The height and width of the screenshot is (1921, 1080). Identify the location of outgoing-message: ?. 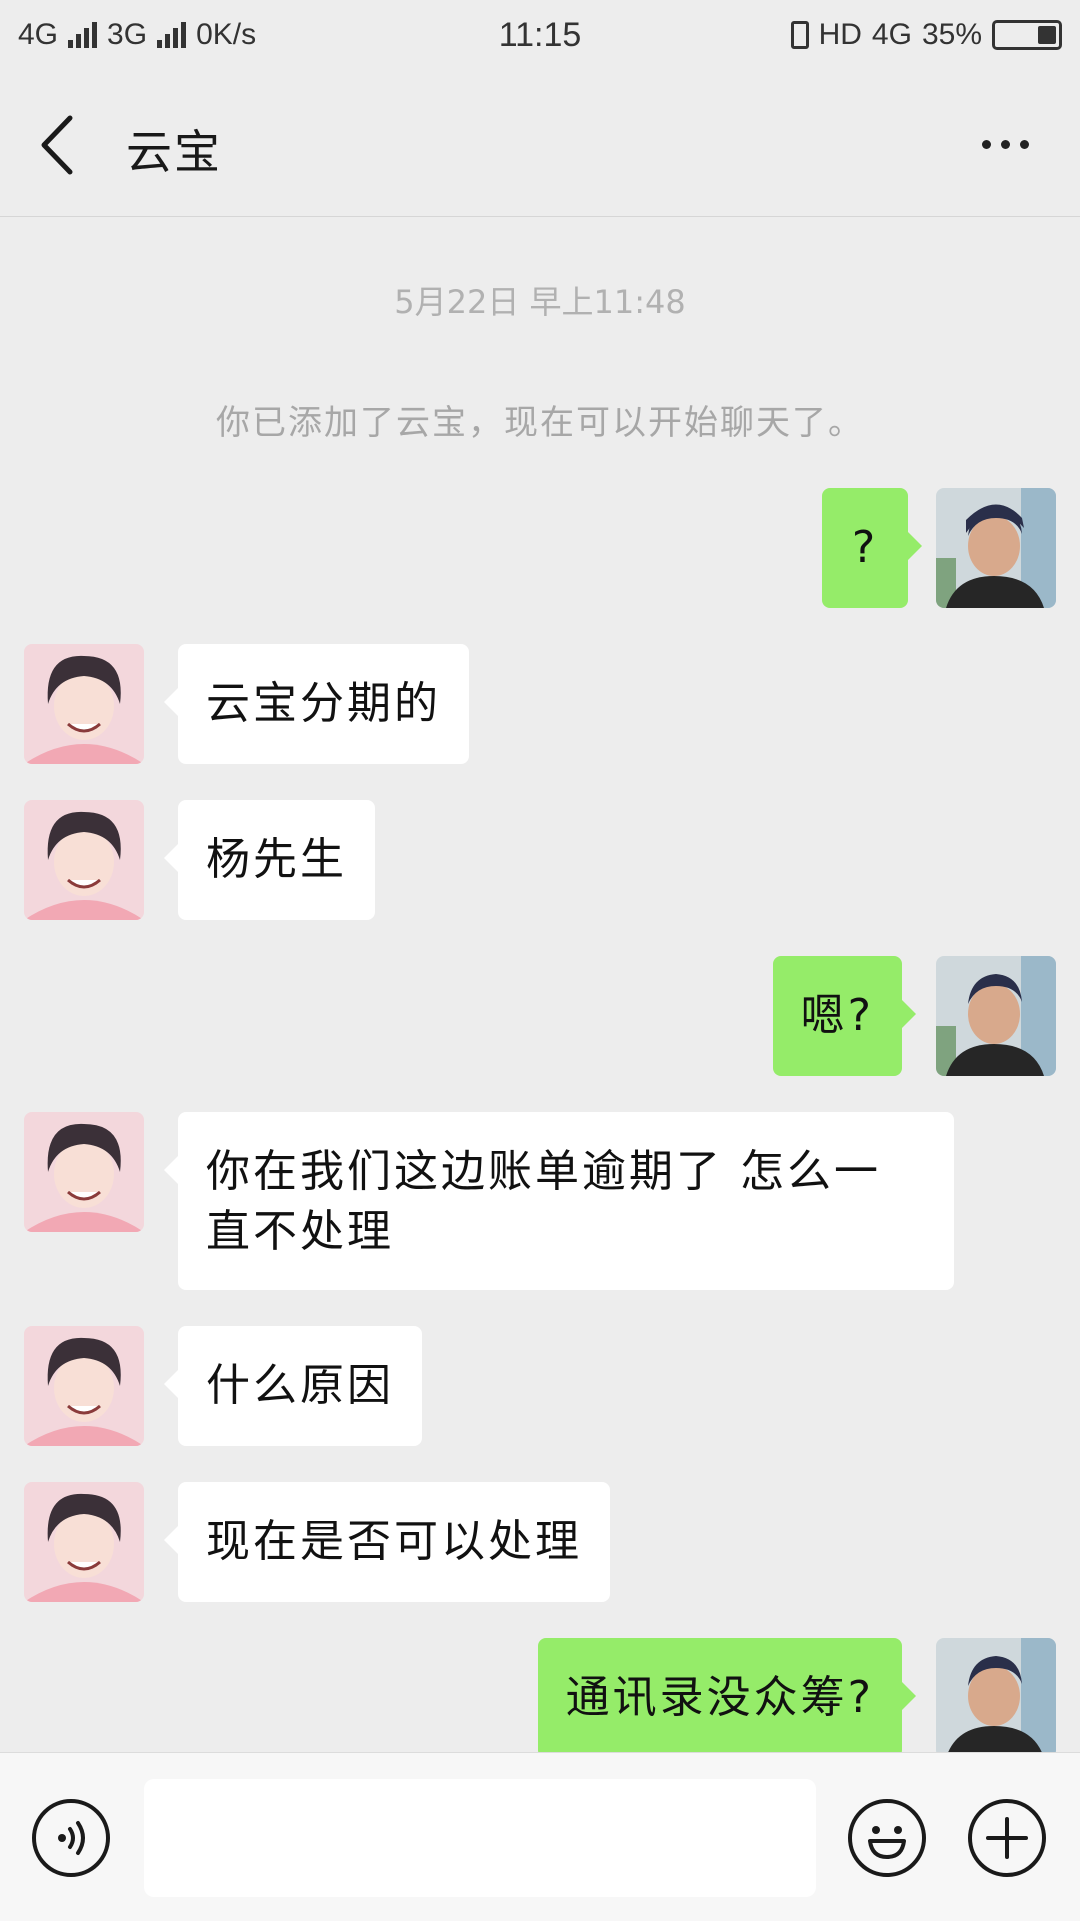
(872, 548).